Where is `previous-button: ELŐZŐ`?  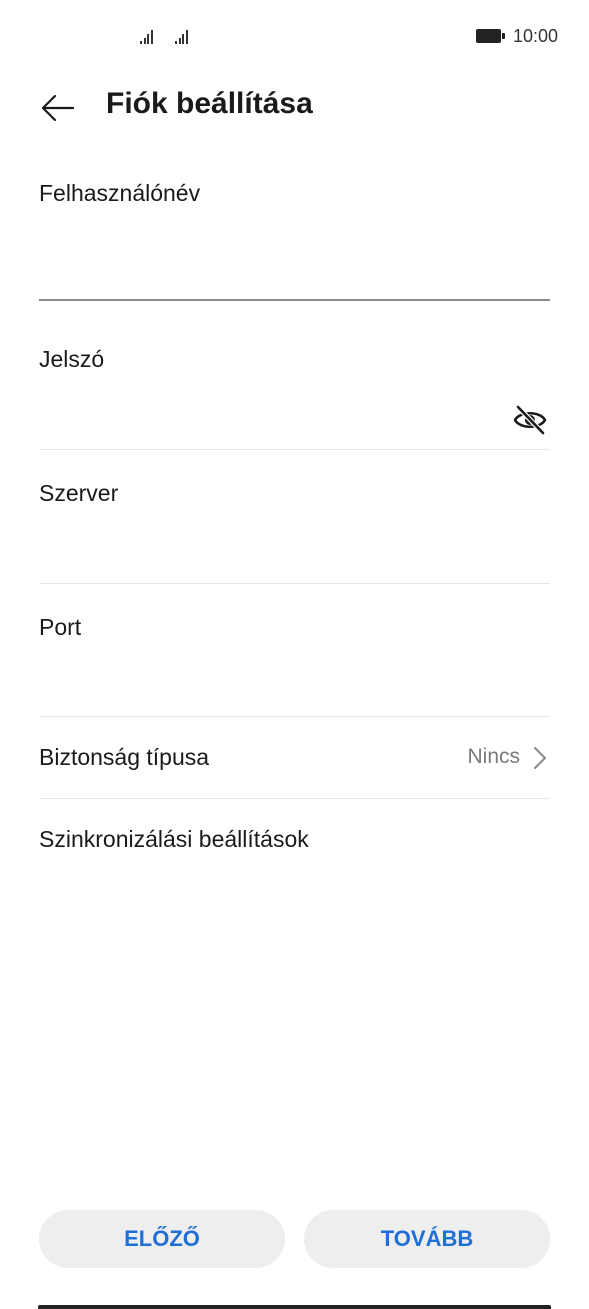 previous-button: ELŐZŐ is located at coordinates (162, 1239).